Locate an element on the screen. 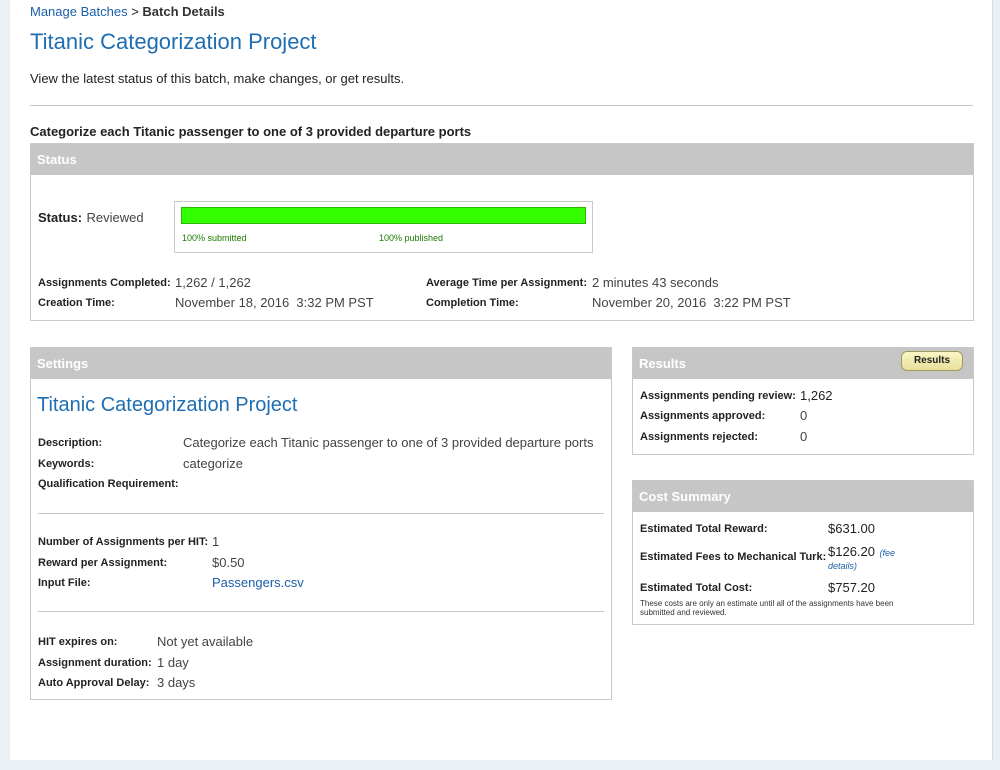  avg-time-label: Average Time per Assignment: is located at coordinates (506, 283).